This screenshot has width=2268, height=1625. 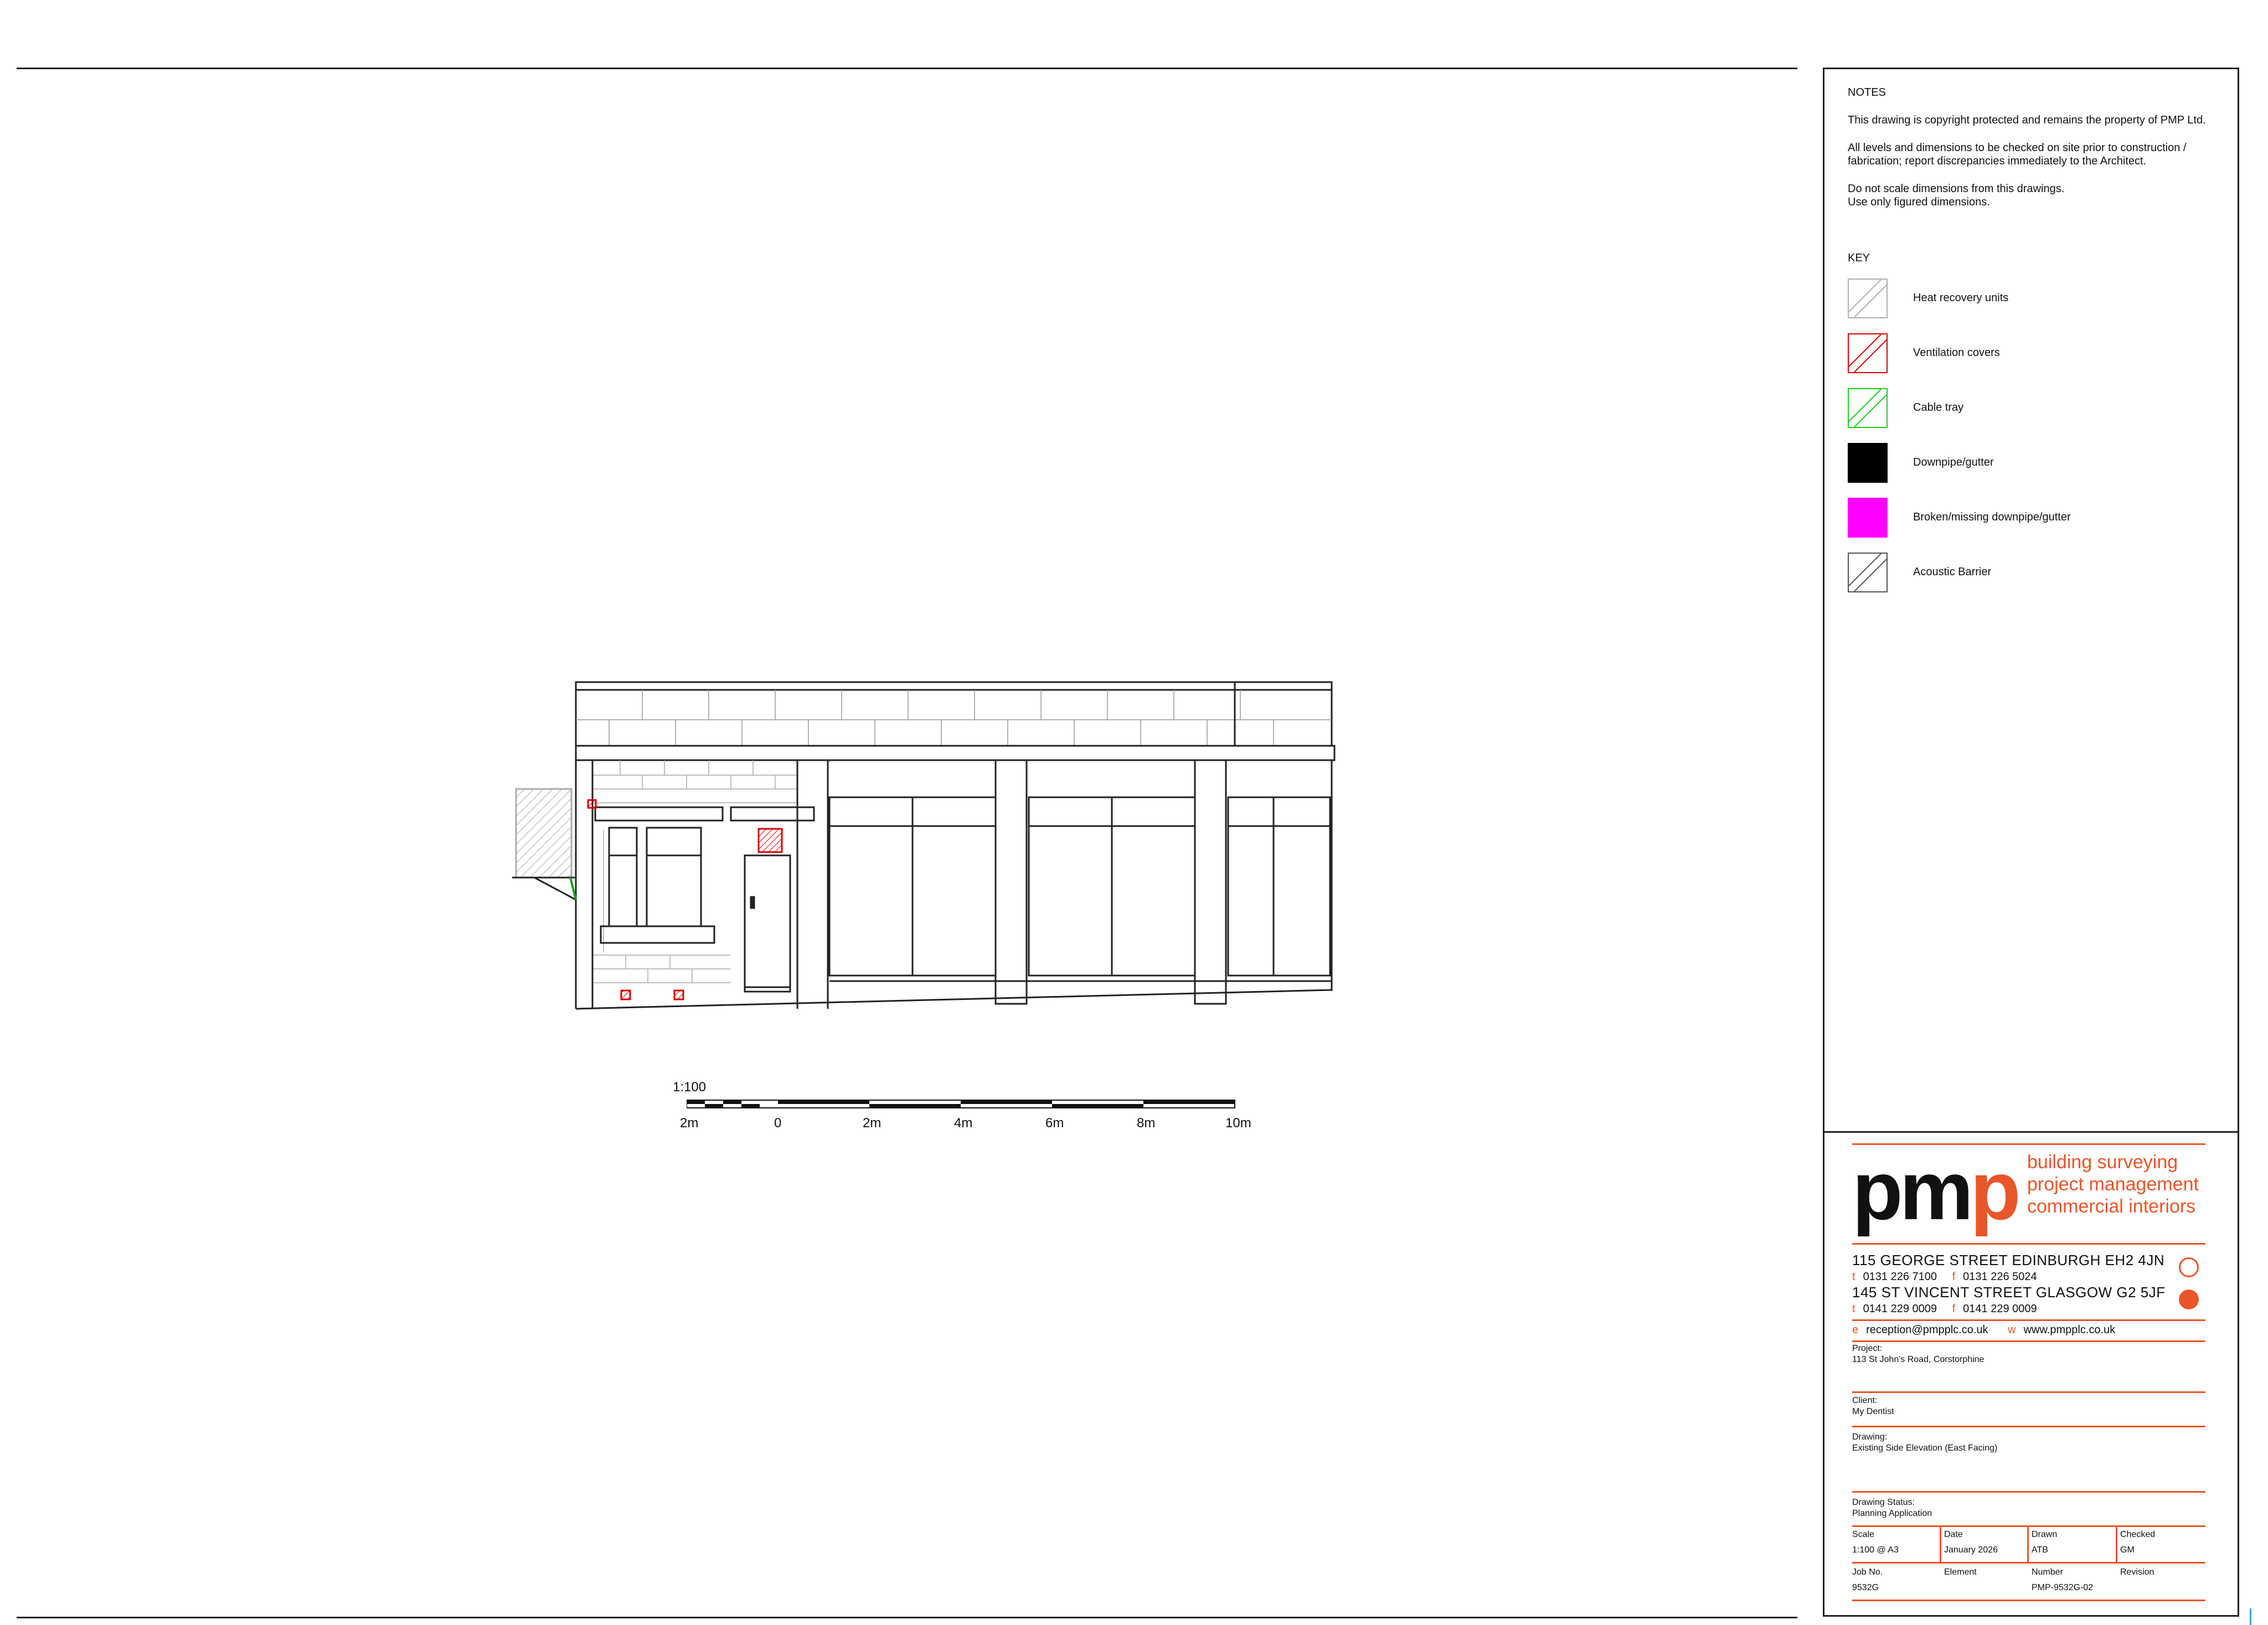 I want to click on small-window-left, so click(x=623, y=877).